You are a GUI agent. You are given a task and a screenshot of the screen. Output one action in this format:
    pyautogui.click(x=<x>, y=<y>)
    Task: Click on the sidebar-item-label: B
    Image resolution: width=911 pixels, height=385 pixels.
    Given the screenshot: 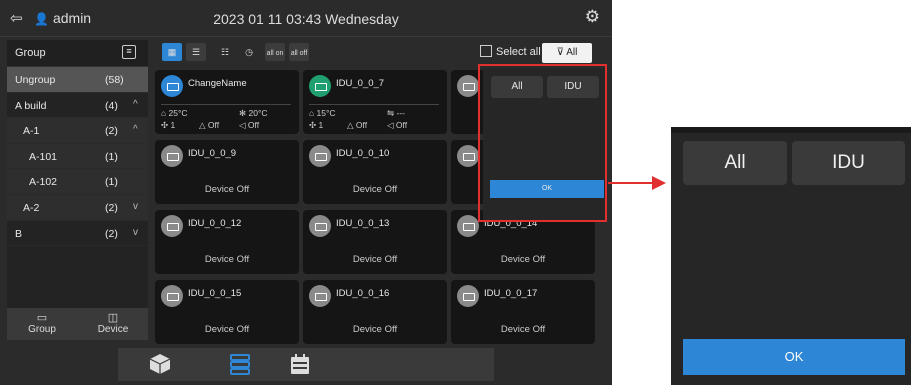 What is the action you would take?
    pyautogui.click(x=19, y=233)
    